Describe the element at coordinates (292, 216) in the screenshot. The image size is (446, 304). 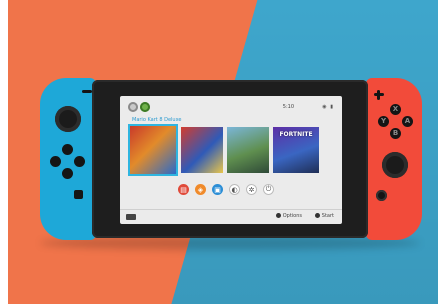
I see `options-hint-label: Options` at that location.